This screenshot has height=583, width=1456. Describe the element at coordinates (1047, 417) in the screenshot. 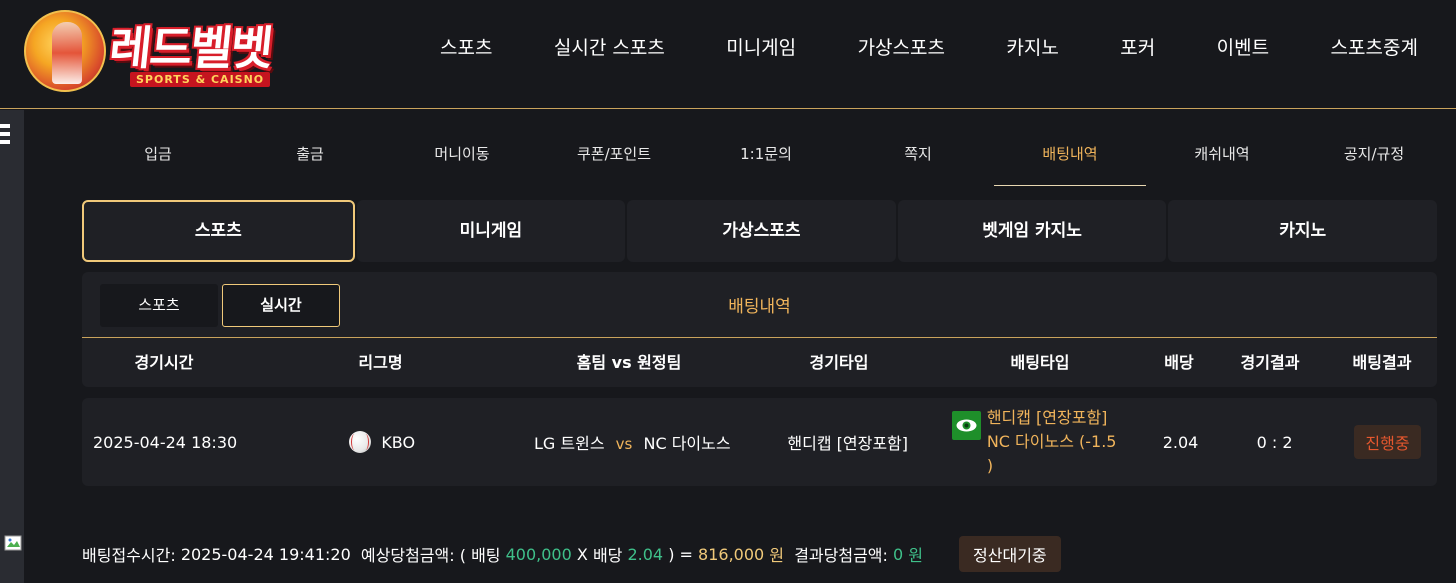

I see `bet-type-line1: 핸디캡 [연장포함]` at that location.